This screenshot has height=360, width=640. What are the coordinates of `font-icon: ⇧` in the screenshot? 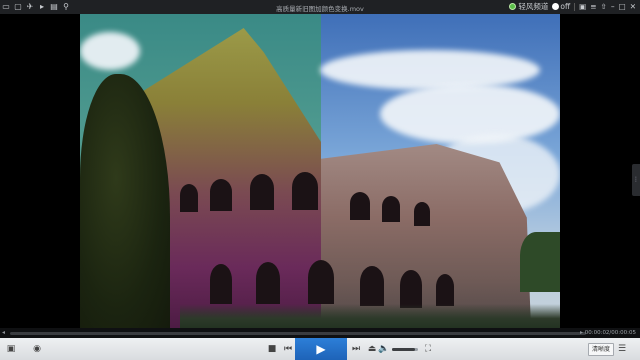 It's located at (604, 6).